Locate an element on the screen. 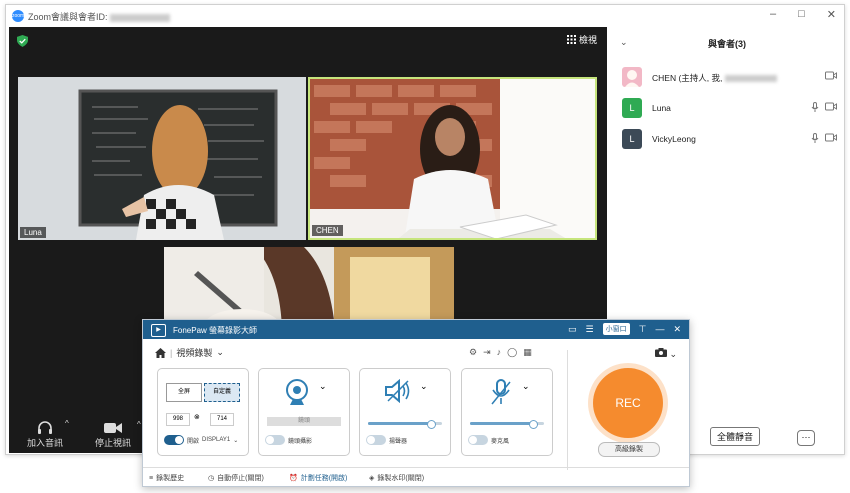  microphone-knob is located at coordinates (533, 424).